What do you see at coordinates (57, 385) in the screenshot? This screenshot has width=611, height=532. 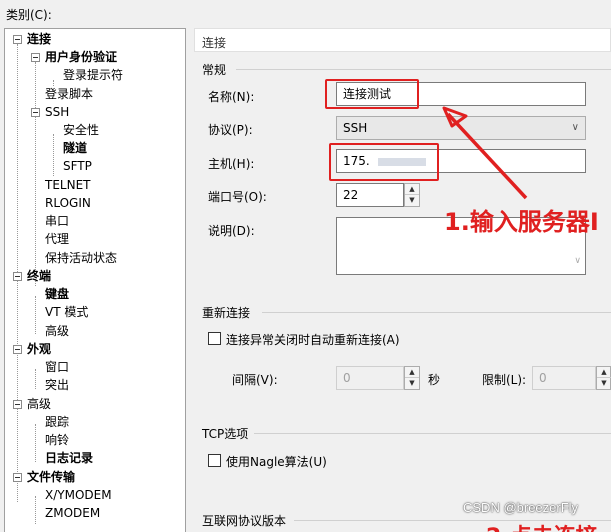 I see `tree-item-highlight: 突出` at bounding box center [57, 385].